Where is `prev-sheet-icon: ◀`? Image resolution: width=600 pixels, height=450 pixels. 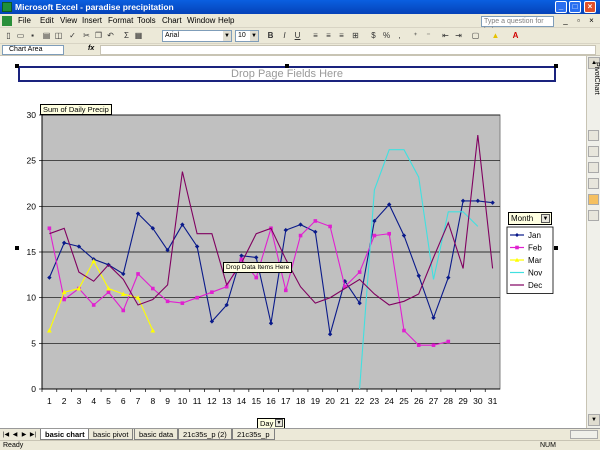 prev-sheet-icon: ◀ is located at coordinates (15, 435).